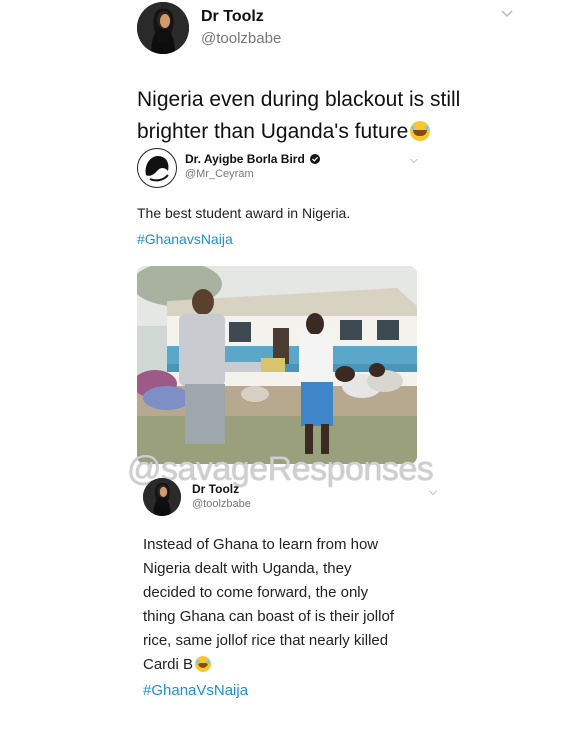 The width and height of the screenshot is (569, 729). Describe the element at coordinates (268, 665) in the screenshot. I see `tweet-text-line: Cardi B` at that location.